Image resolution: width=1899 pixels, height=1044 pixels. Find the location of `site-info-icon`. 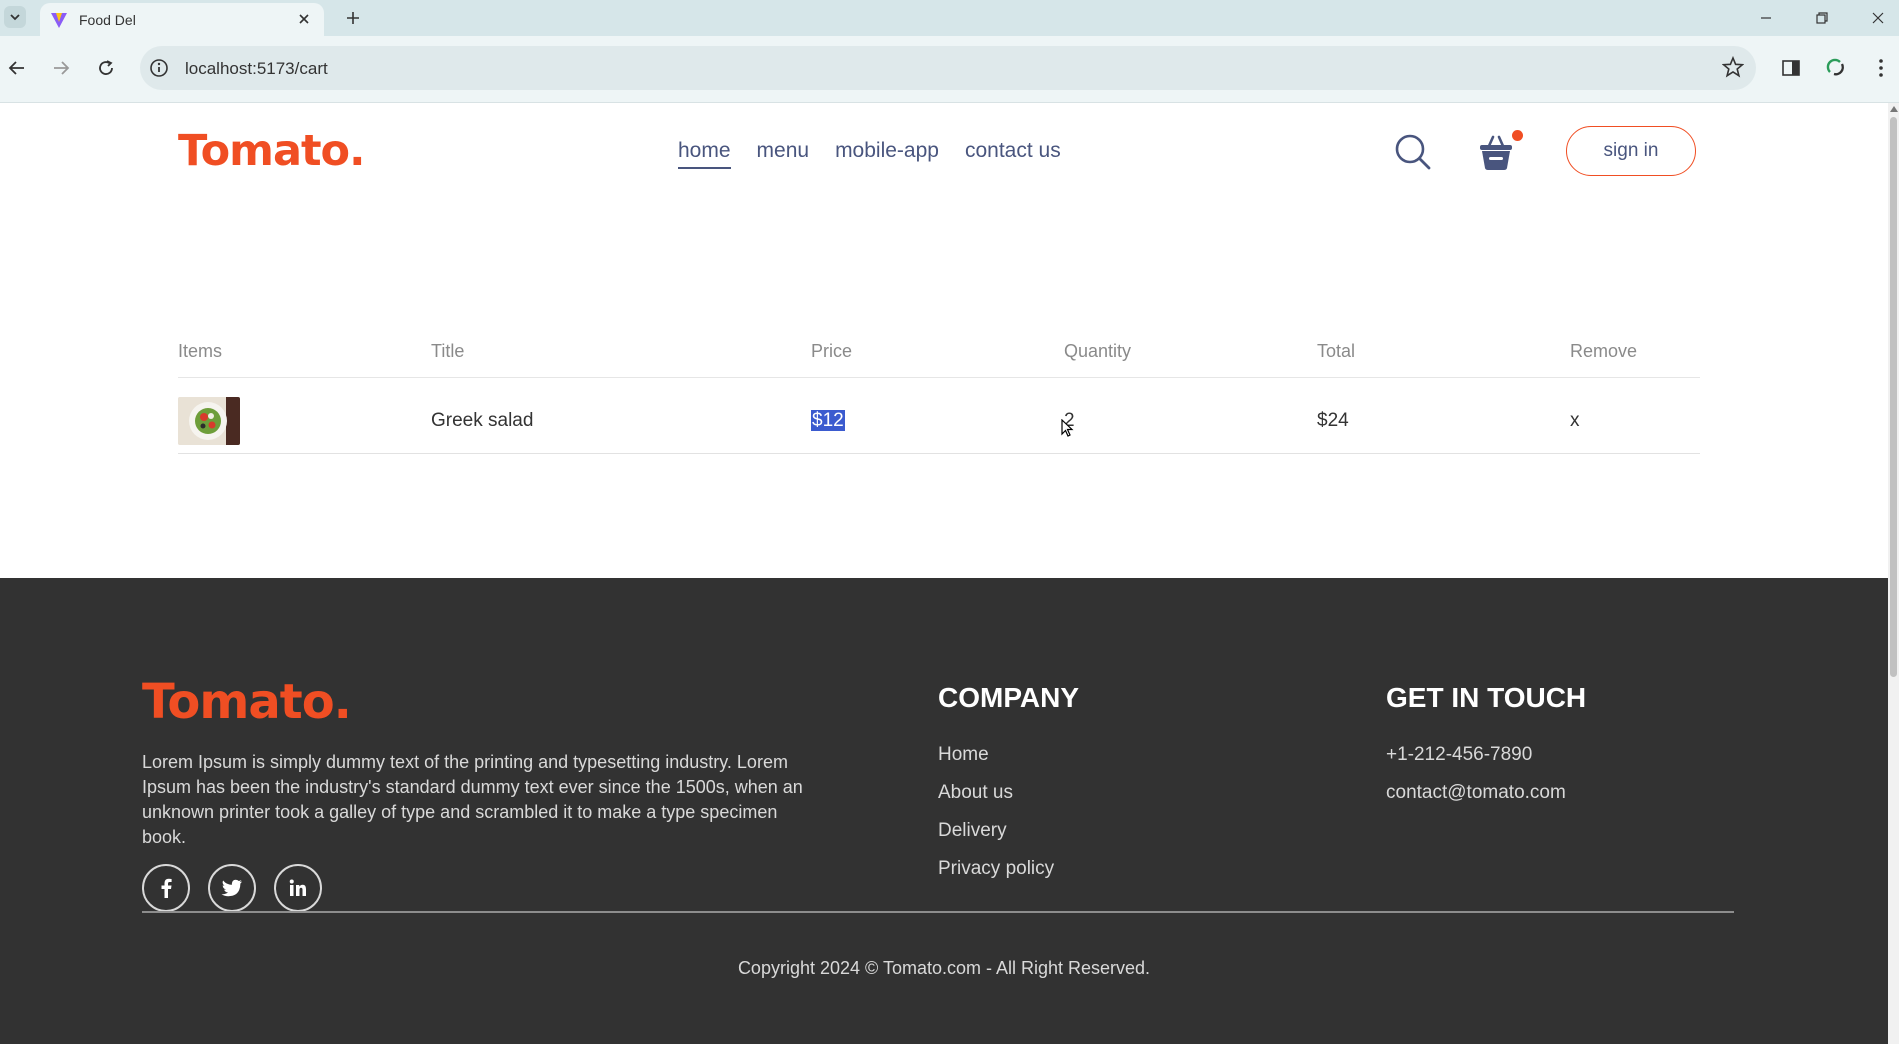

site-info-icon is located at coordinates (159, 70).